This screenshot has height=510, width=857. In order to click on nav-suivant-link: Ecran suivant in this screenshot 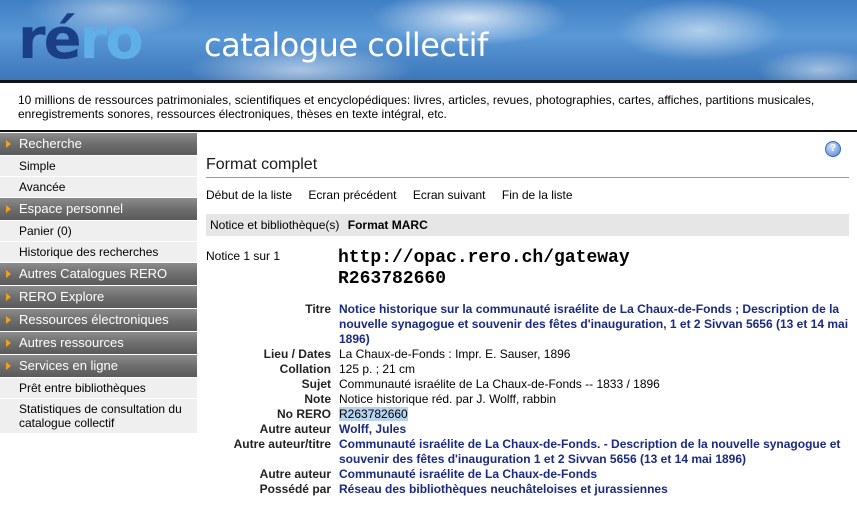, I will do `click(449, 195)`.